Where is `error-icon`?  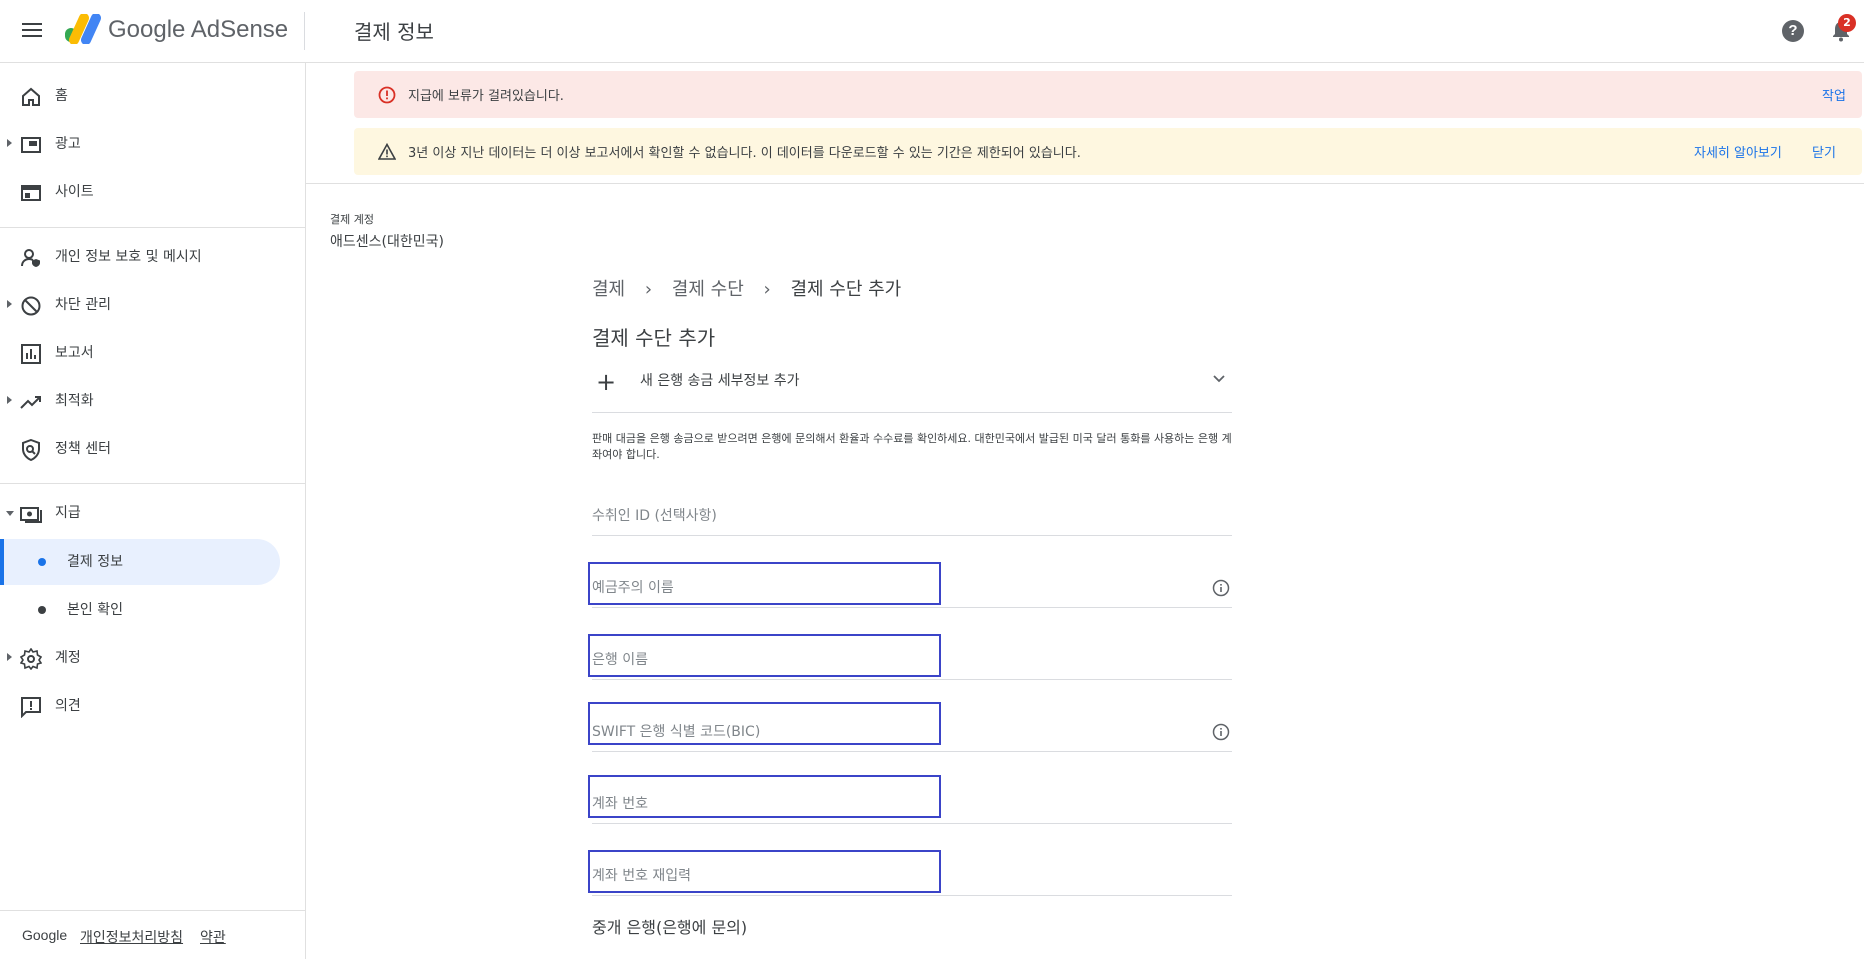
error-icon is located at coordinates (387, 95).